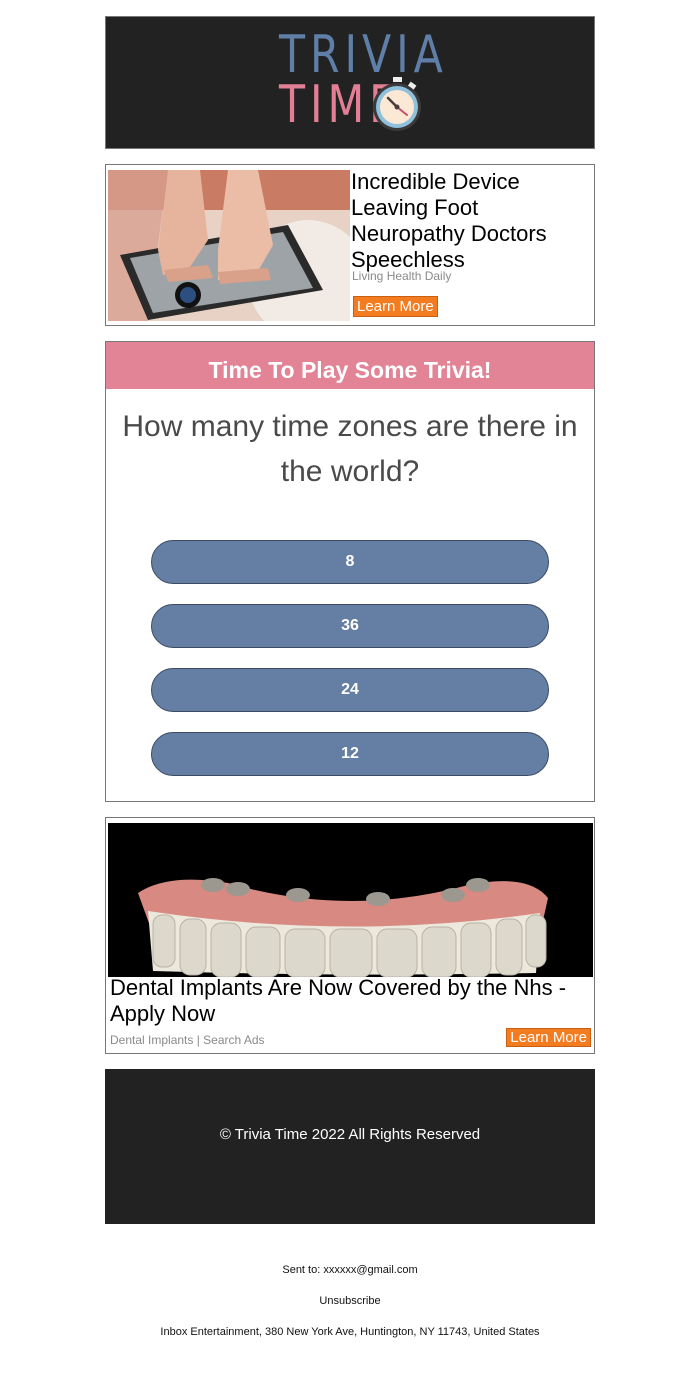 This screenshot has width=700, height=1378. What do you see at coordinates (187, 1040) in the screenshot?
I see `ad-source: Dental Implants | Search Ads` at bounding box center [187, 1040].